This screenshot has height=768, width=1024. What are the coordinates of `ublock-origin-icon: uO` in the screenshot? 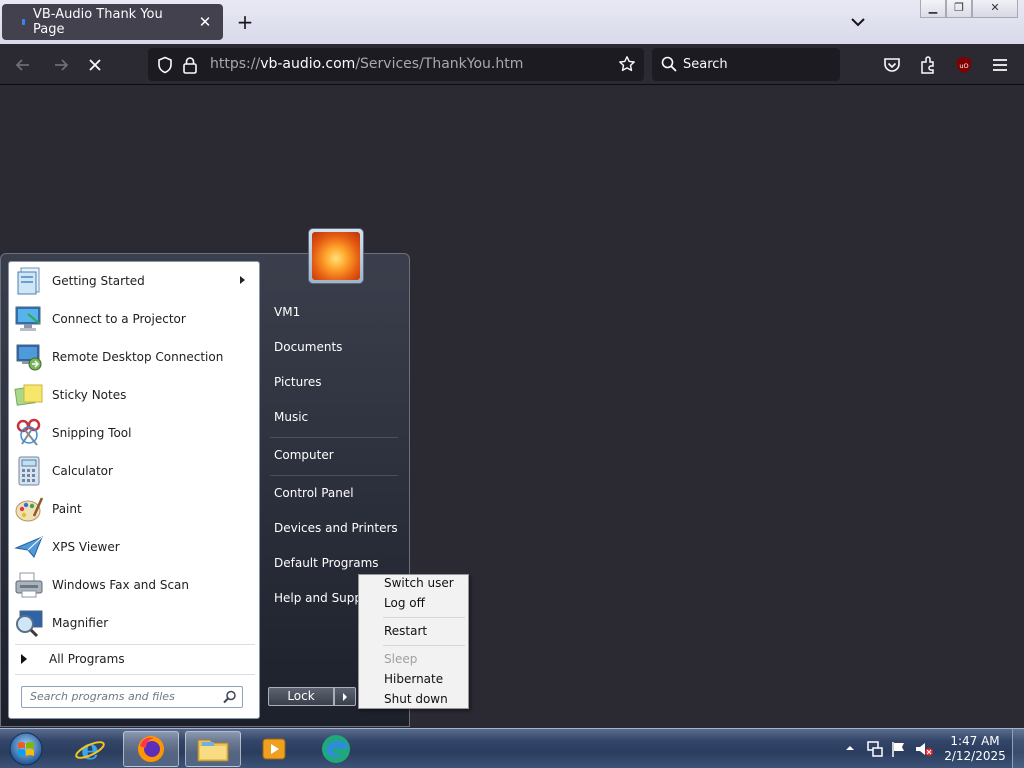 It's located at (964, 65).